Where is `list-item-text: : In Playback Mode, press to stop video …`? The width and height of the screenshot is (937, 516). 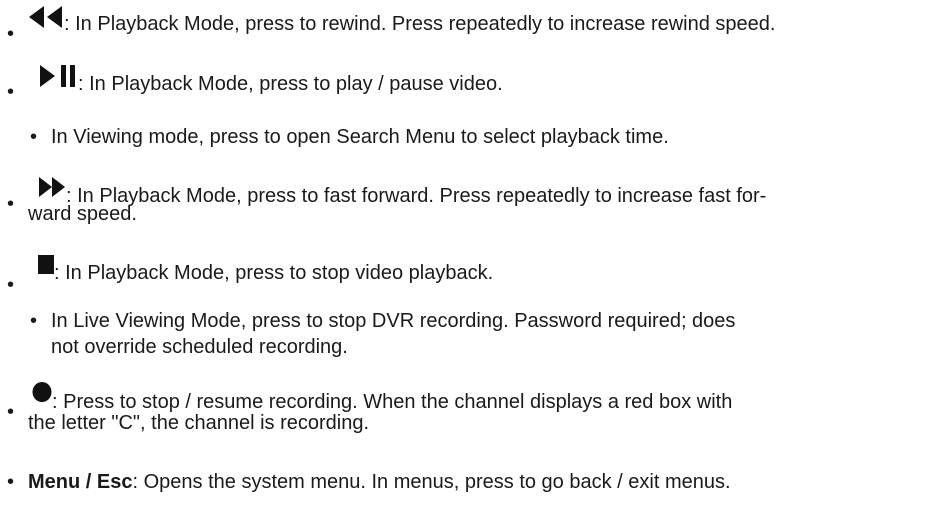
list-item-text: : In Playback Mode, press to stop video … is located at coordinates (478, 267).